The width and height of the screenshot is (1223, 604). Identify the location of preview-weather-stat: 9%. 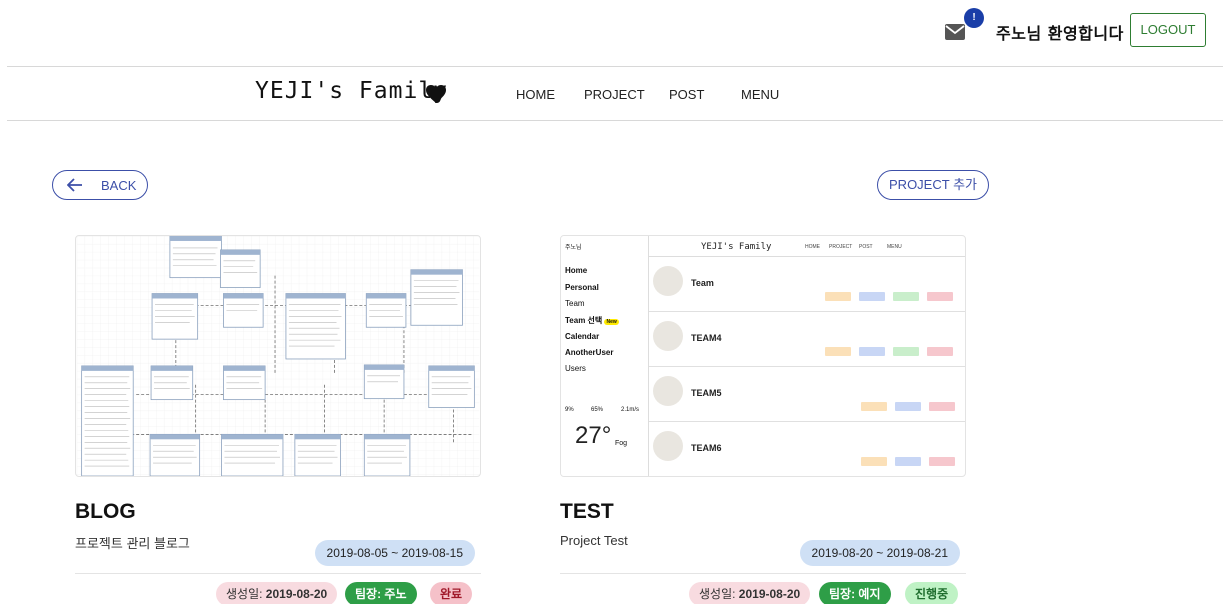
(569, 410).